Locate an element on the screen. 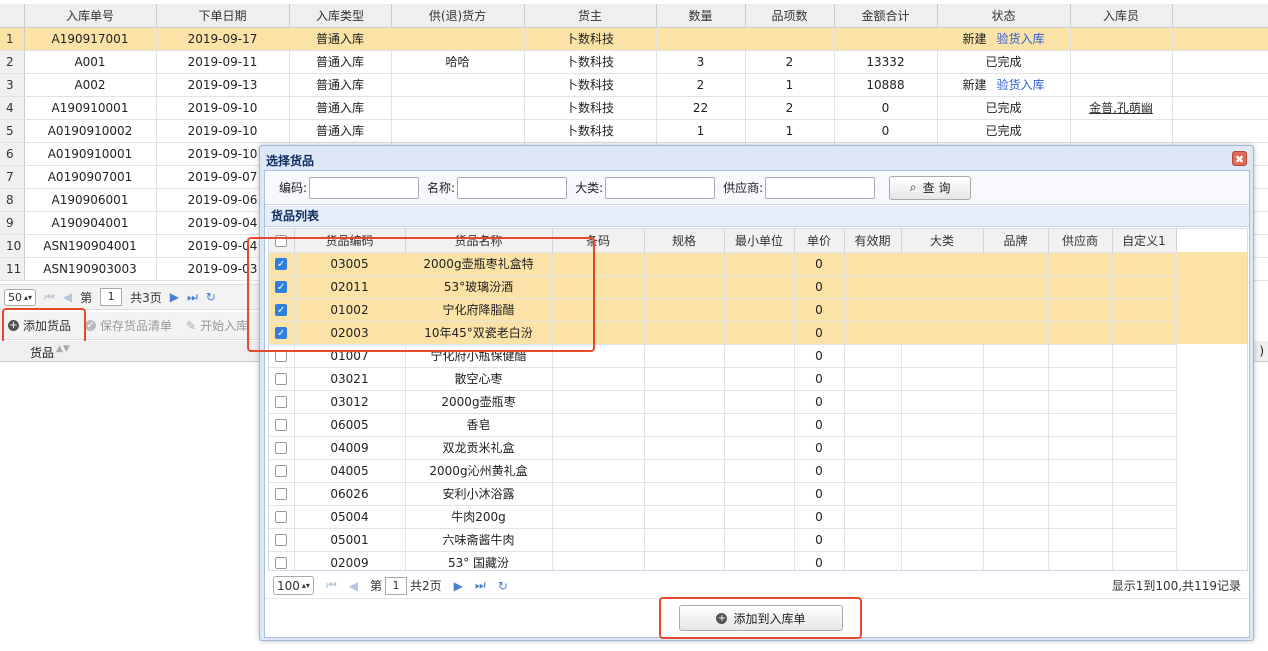 This screenshot has width=1268, height=651. main-col-header: 金额合计 is located at coordinates (886, 16).